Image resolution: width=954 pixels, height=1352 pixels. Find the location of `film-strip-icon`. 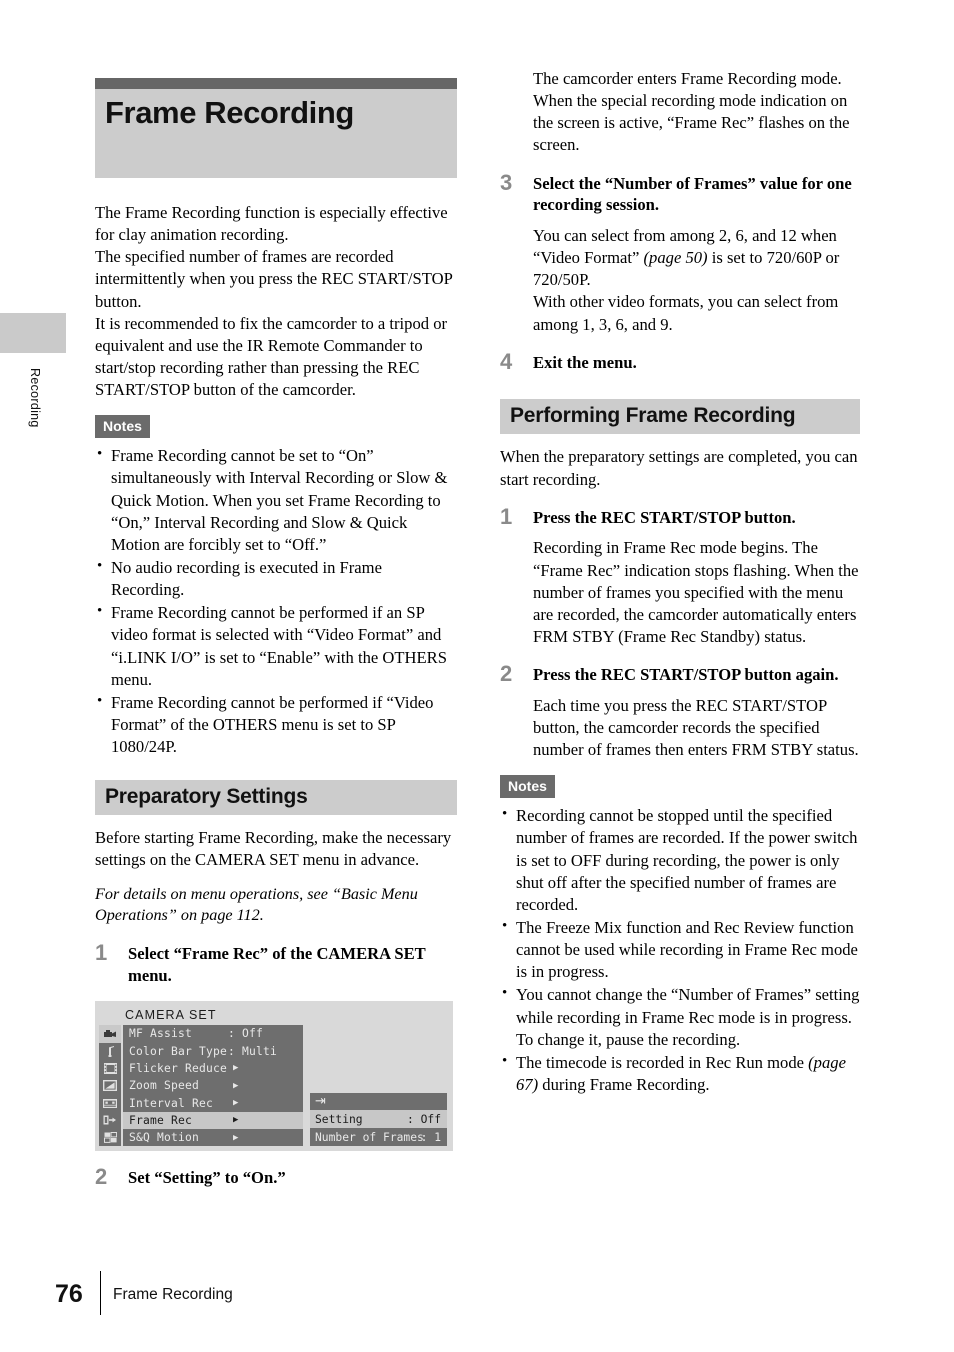

film-strip-icon is located at coordinates (110, 1068).